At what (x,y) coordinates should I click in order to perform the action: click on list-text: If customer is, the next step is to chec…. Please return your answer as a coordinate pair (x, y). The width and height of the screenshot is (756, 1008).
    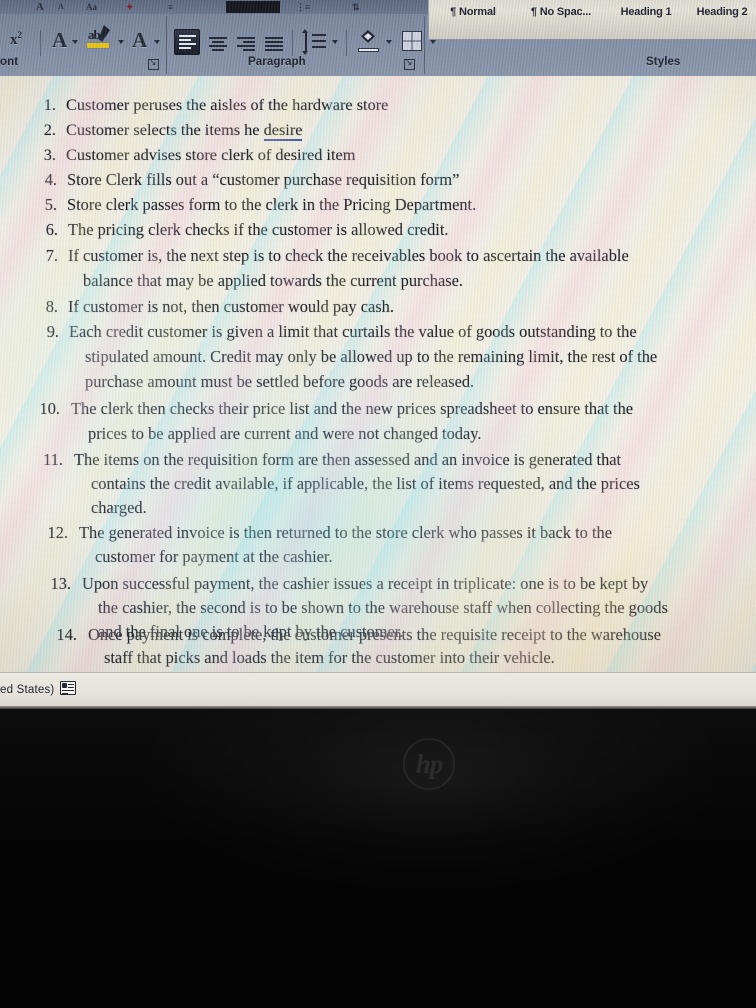
    Looking at the image, I should click on (348, 255).